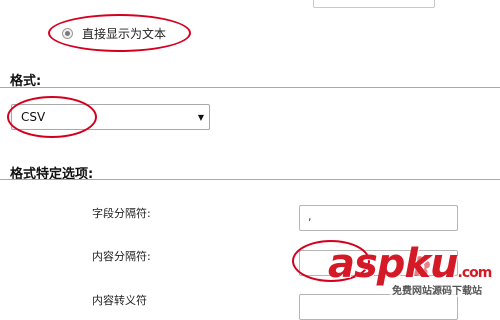 Image resolution: width=500 pixels, height=320 pixels. Describe the element at coordinates (119, 300) in the screenshot. I see `content-escape-label: 内容转义符` at that location.